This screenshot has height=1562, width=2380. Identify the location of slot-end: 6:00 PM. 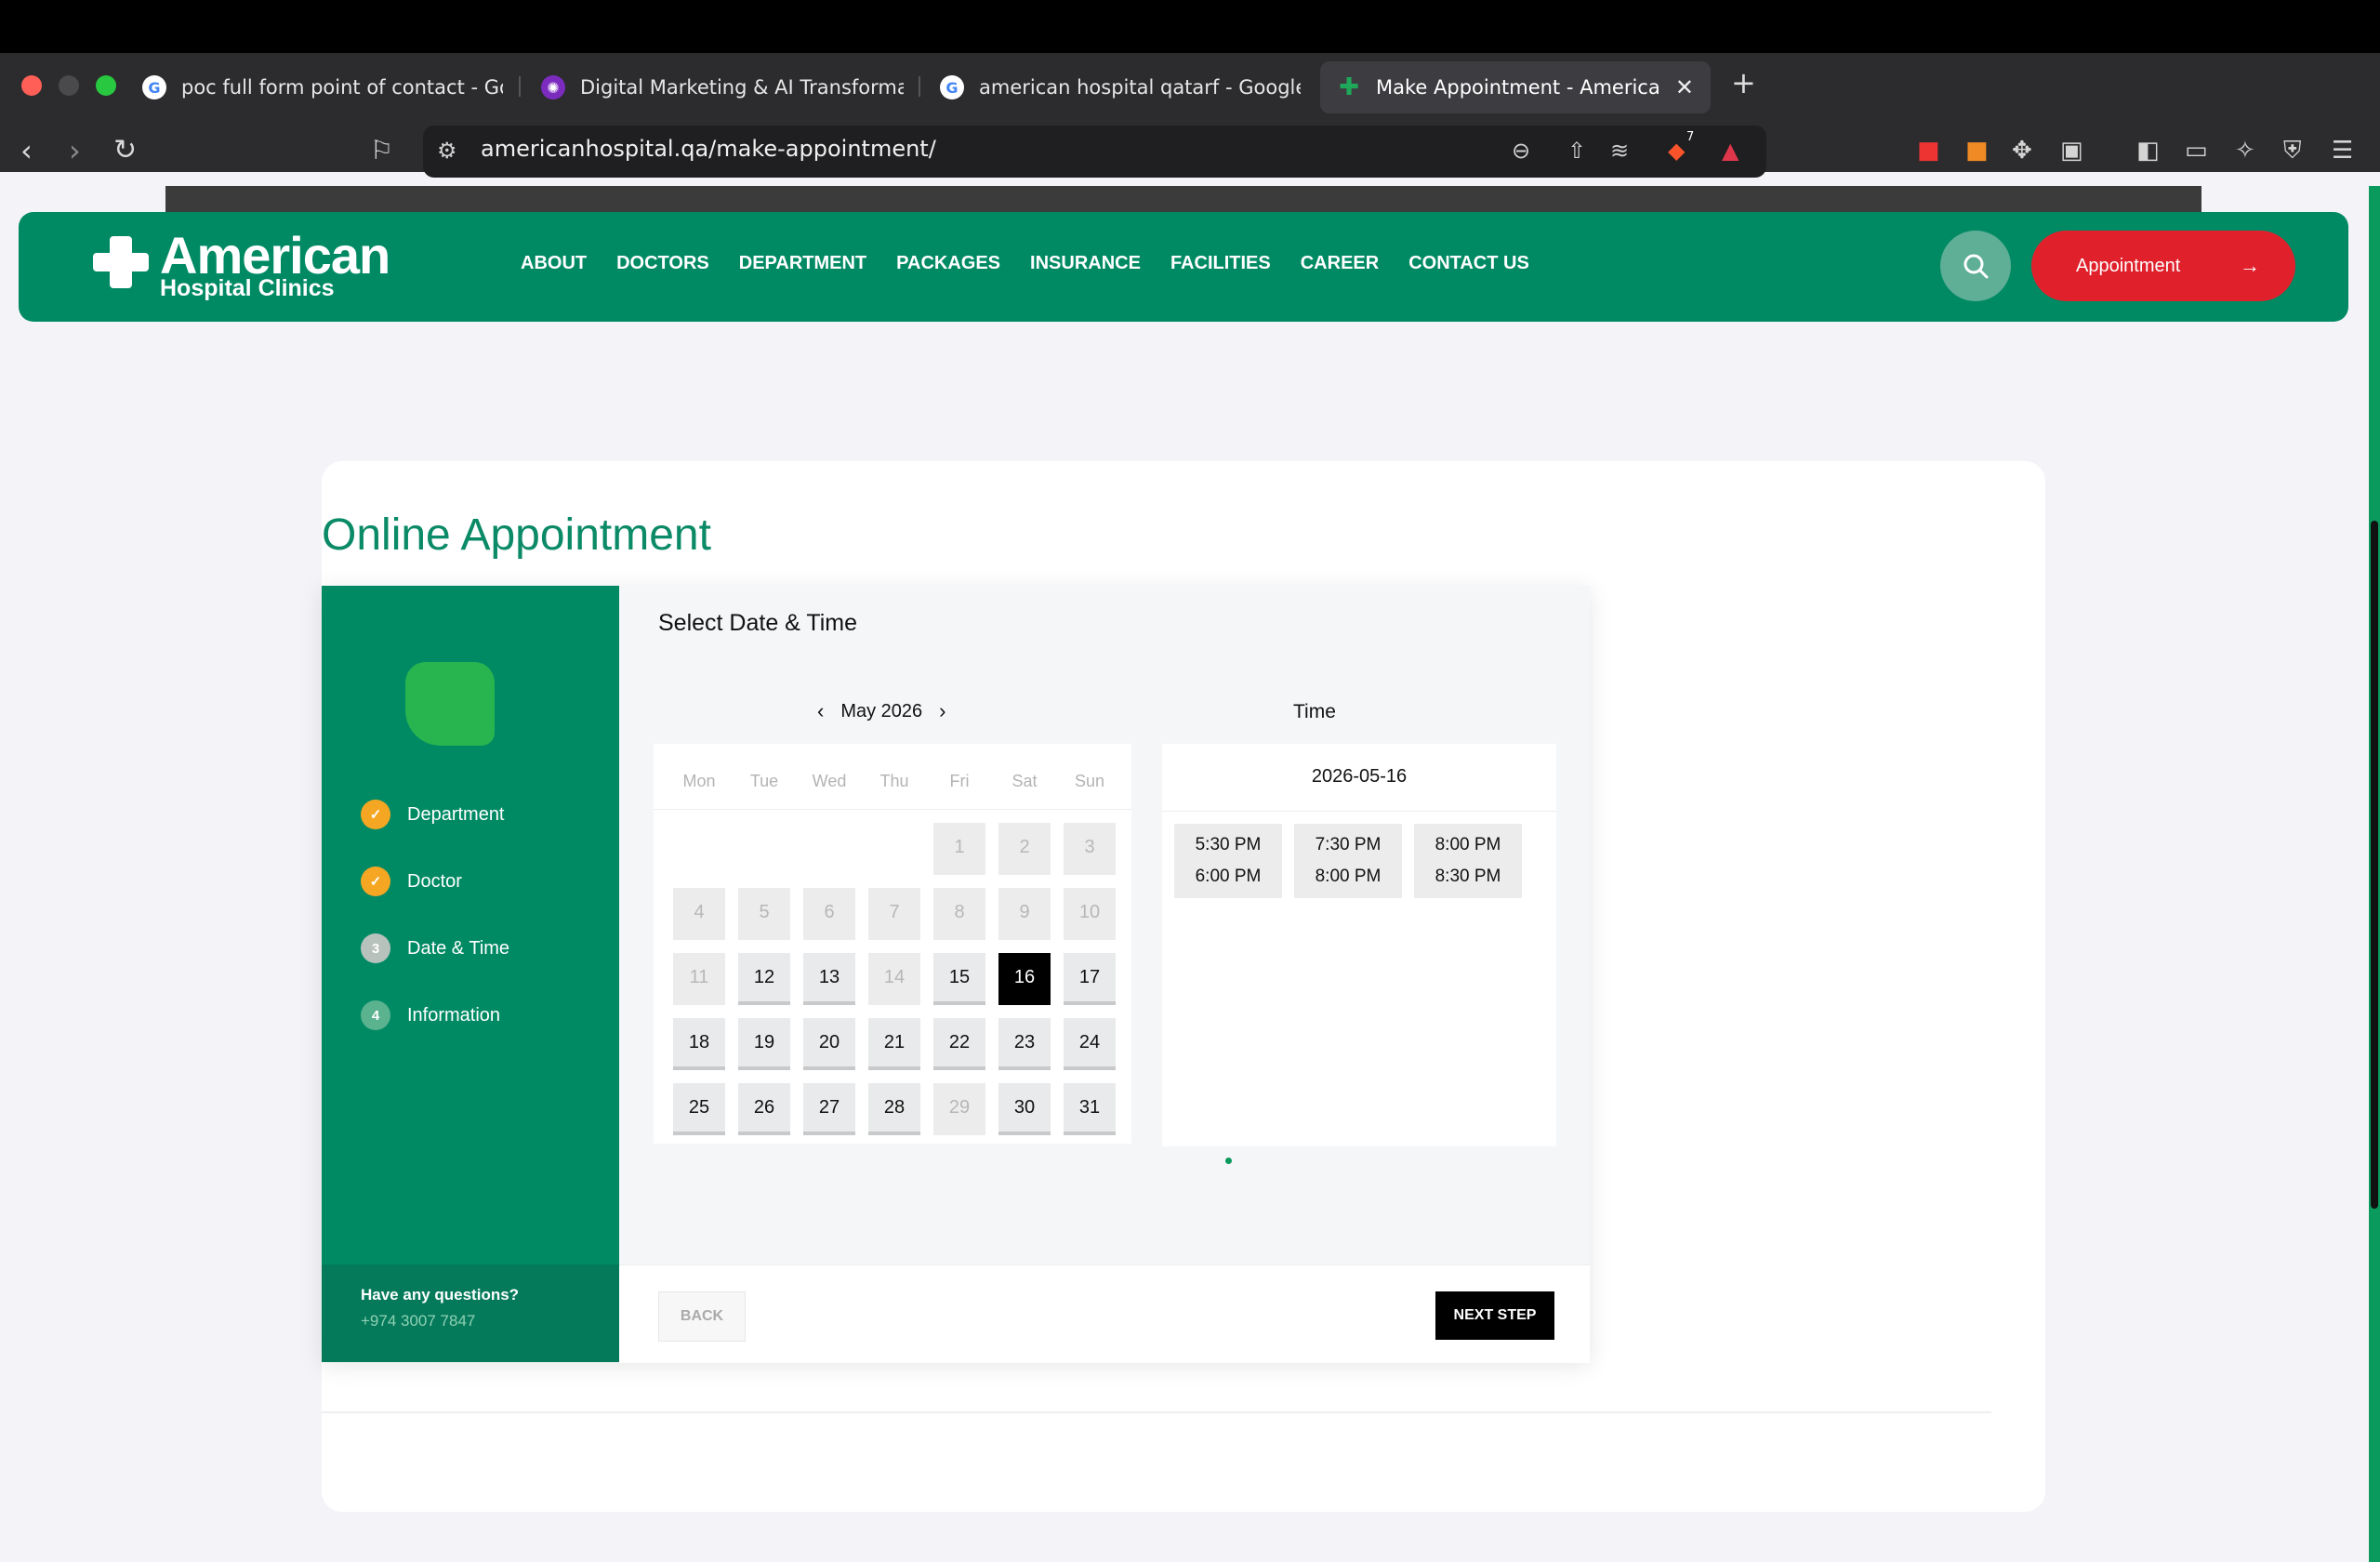
(1228, 877).